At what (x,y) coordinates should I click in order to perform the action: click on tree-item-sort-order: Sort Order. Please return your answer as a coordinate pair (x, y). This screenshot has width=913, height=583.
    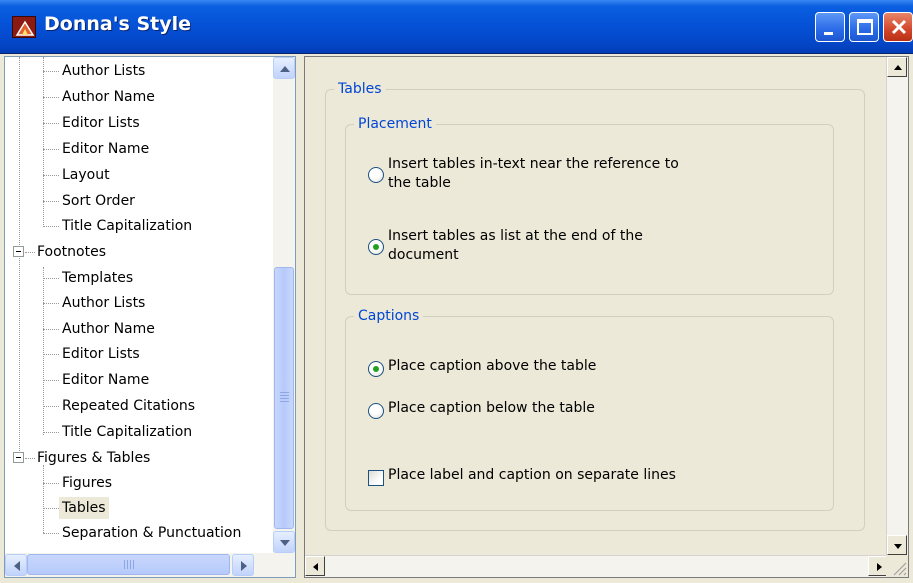
    Looking at the image, I should click on (98, 201).